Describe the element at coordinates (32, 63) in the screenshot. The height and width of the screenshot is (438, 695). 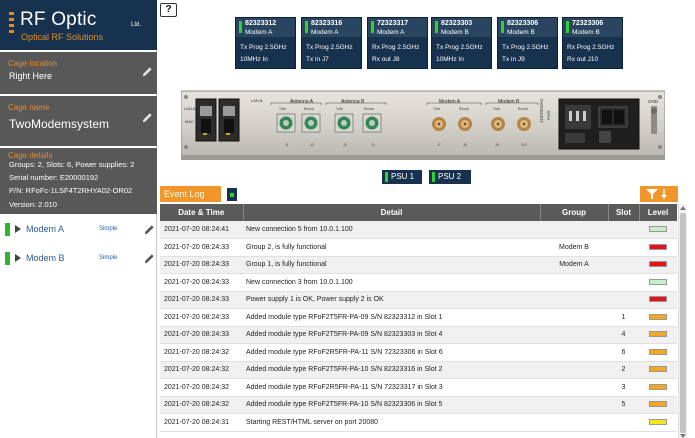
I see `cage-location-label: Cage location` at that location.